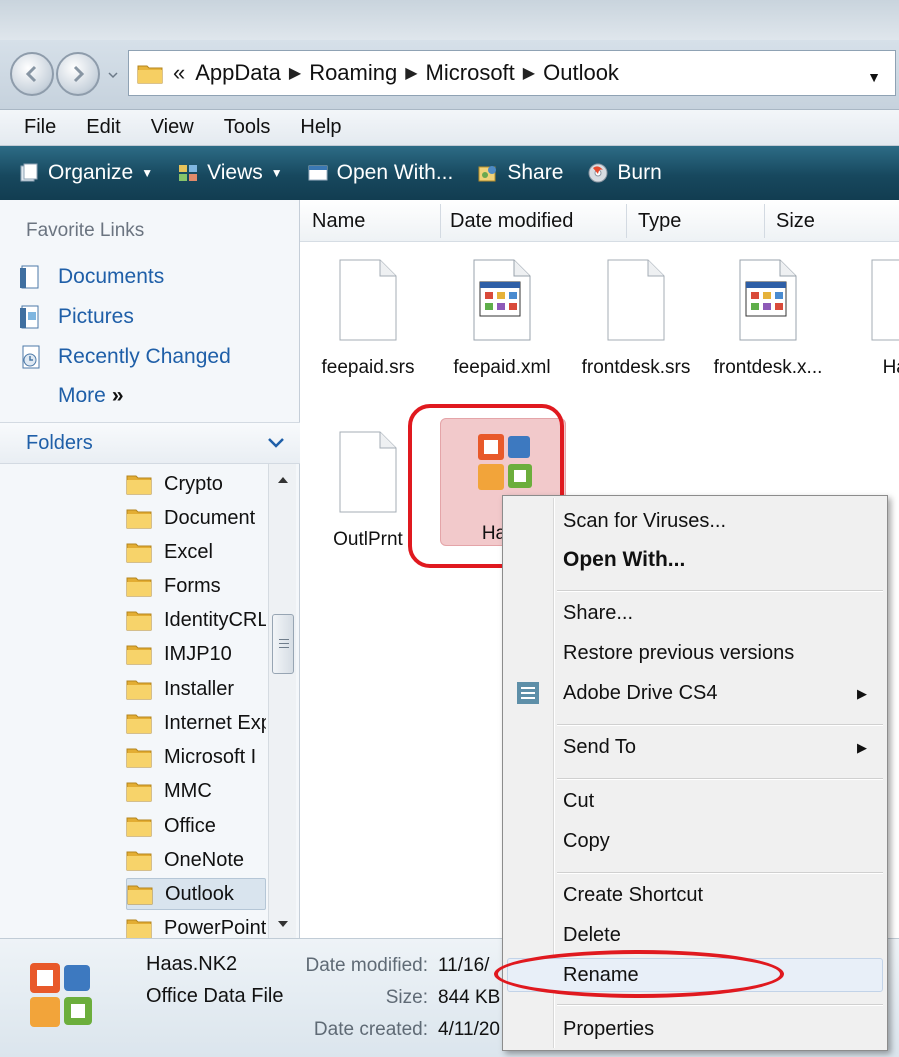 Image resolution: width=899 pixels, height=1057 pixels. I want to click on file-item: feepaid.srs, so click(368, 318).